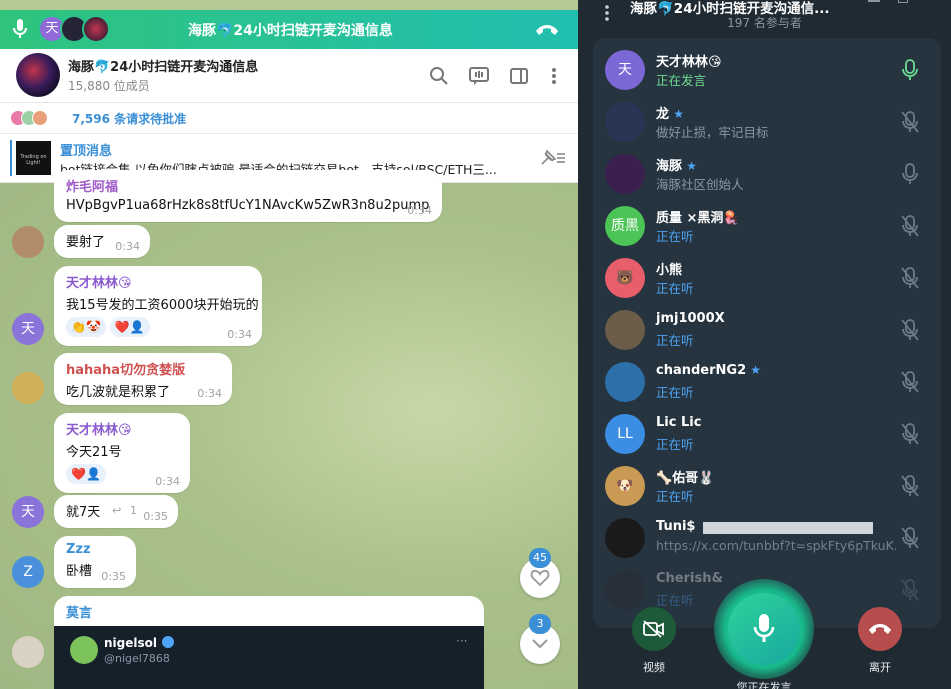 The image size is (951, 689). I want to click on embedded-tweet: nigelsol @nigel7868 ···, so click(269, 657).